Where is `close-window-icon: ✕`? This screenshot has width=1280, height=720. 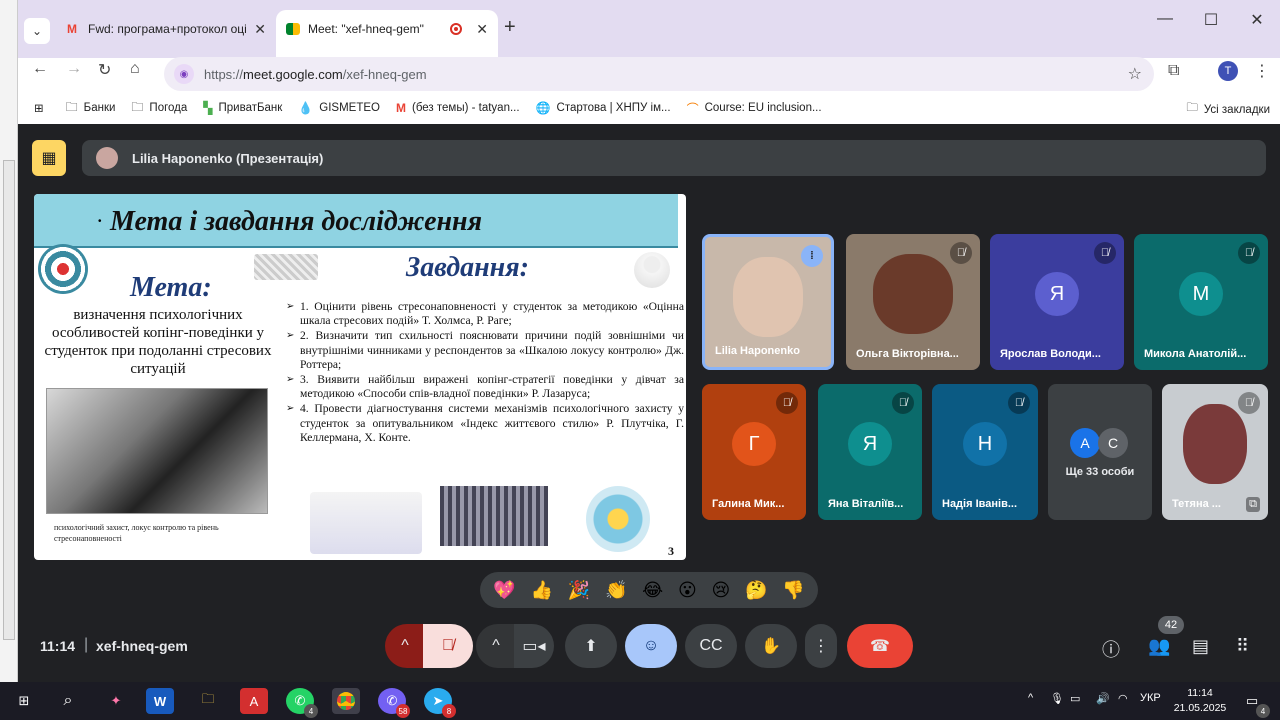 close-window-icon: ✕ is located at coordinates (1257, 20).